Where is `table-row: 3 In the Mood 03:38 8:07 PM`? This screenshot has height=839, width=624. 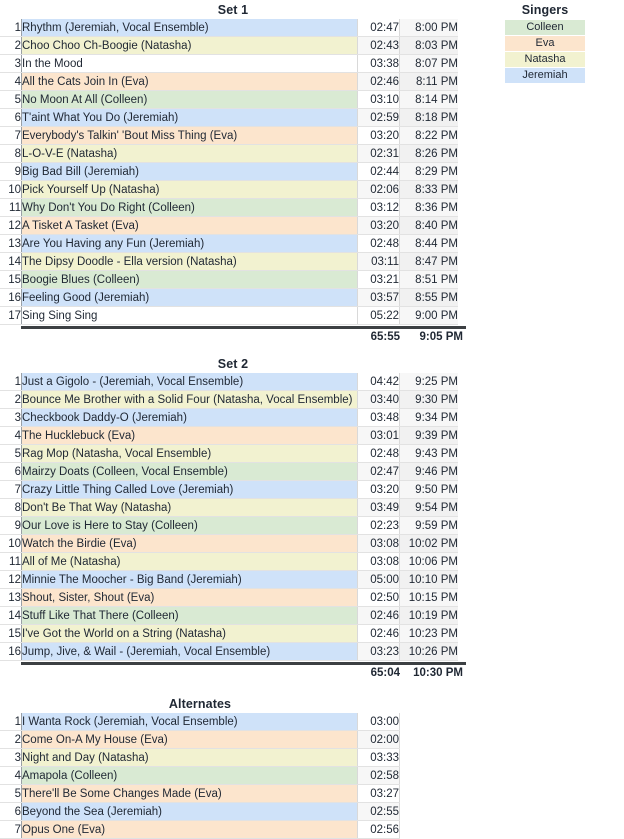
table-row: 3 In the Mood 03:38 8:07 PM is located at coordinates (229, 63).